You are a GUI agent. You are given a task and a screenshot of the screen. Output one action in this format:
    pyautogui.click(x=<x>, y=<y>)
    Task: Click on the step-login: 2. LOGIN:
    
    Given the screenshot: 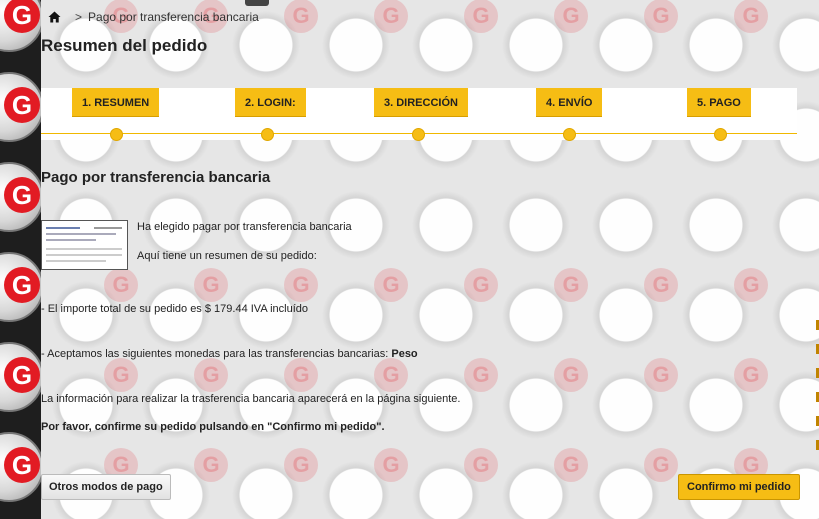 What is the action you would take?
    pyautogui.click(x=270, y=102)
    